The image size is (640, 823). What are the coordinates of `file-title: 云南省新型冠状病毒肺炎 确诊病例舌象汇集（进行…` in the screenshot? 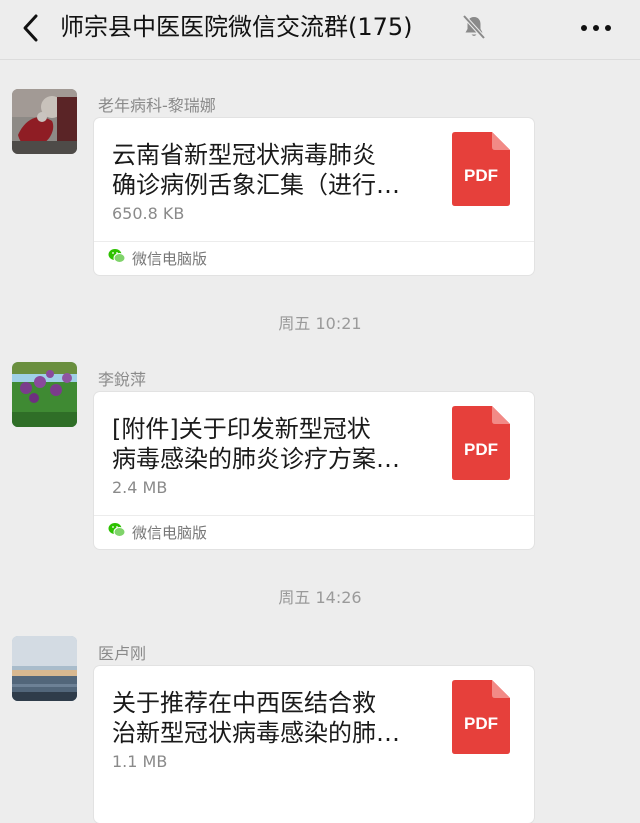 It's located at (273, 170).